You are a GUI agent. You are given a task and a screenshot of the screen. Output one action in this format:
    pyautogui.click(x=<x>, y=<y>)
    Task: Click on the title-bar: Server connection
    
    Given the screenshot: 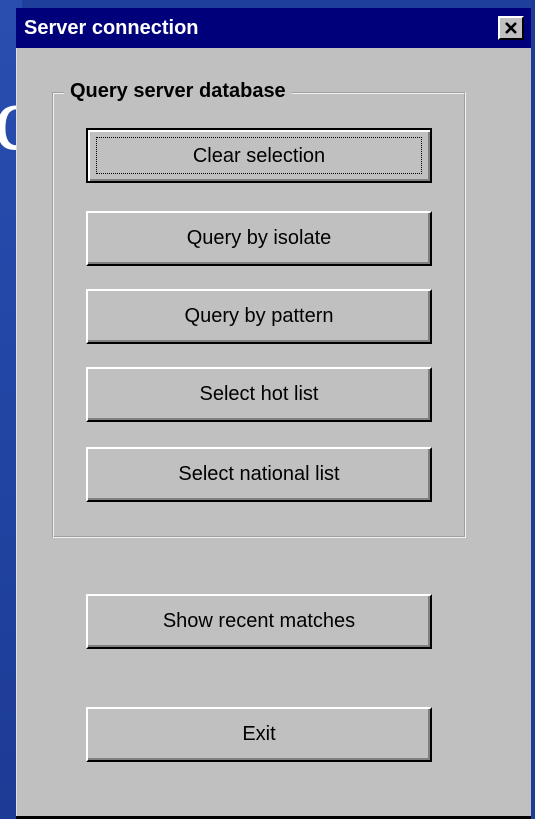 What is the action you would take?
    pyautogui.click(x=273, y=28)
    